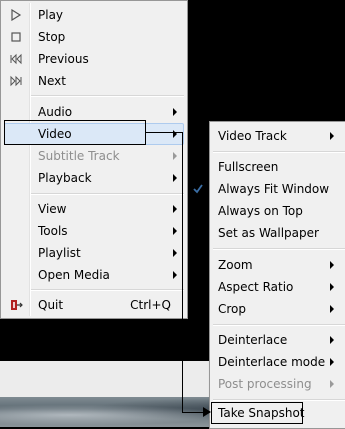 The width and height of the screenshot is (345, 429). Describe the element at coordinates (150, 305) in the screenshot. I see `shortcut-label: Ctrl+Q` at that location.